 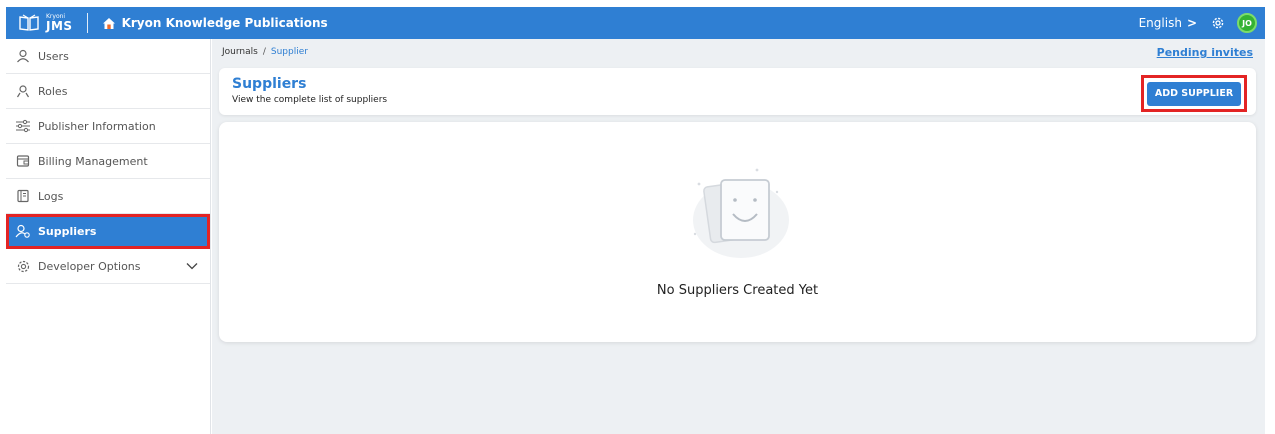 I want to click on empty-state-message: No Suppliers Created Yet, so click(x=737, y=290).